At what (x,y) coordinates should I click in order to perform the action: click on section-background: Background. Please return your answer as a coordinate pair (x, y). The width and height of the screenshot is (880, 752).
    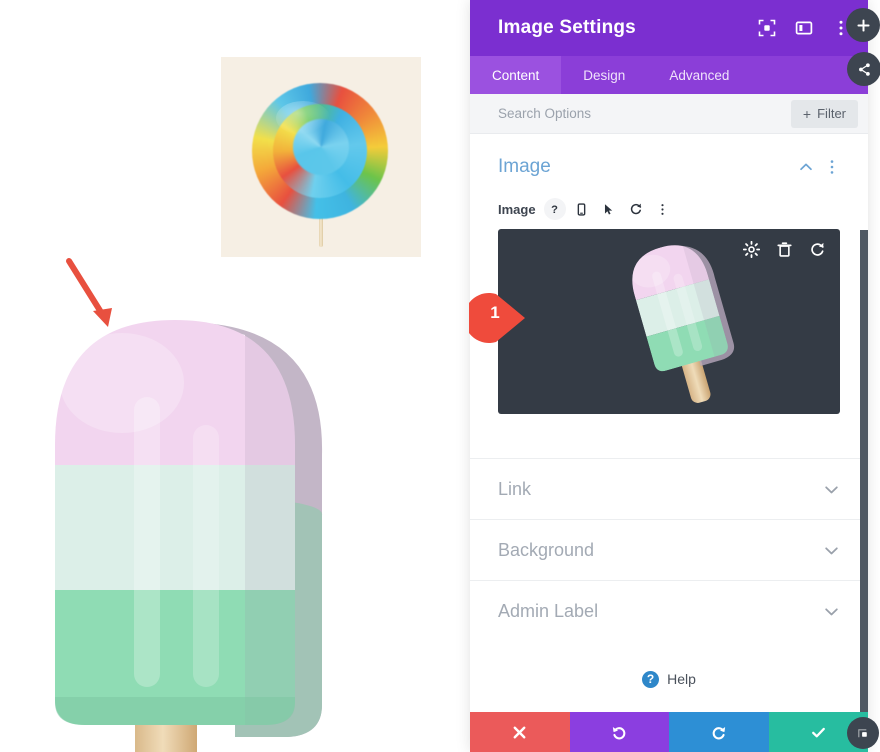
    Looking at the image, I should click on (669, 549).